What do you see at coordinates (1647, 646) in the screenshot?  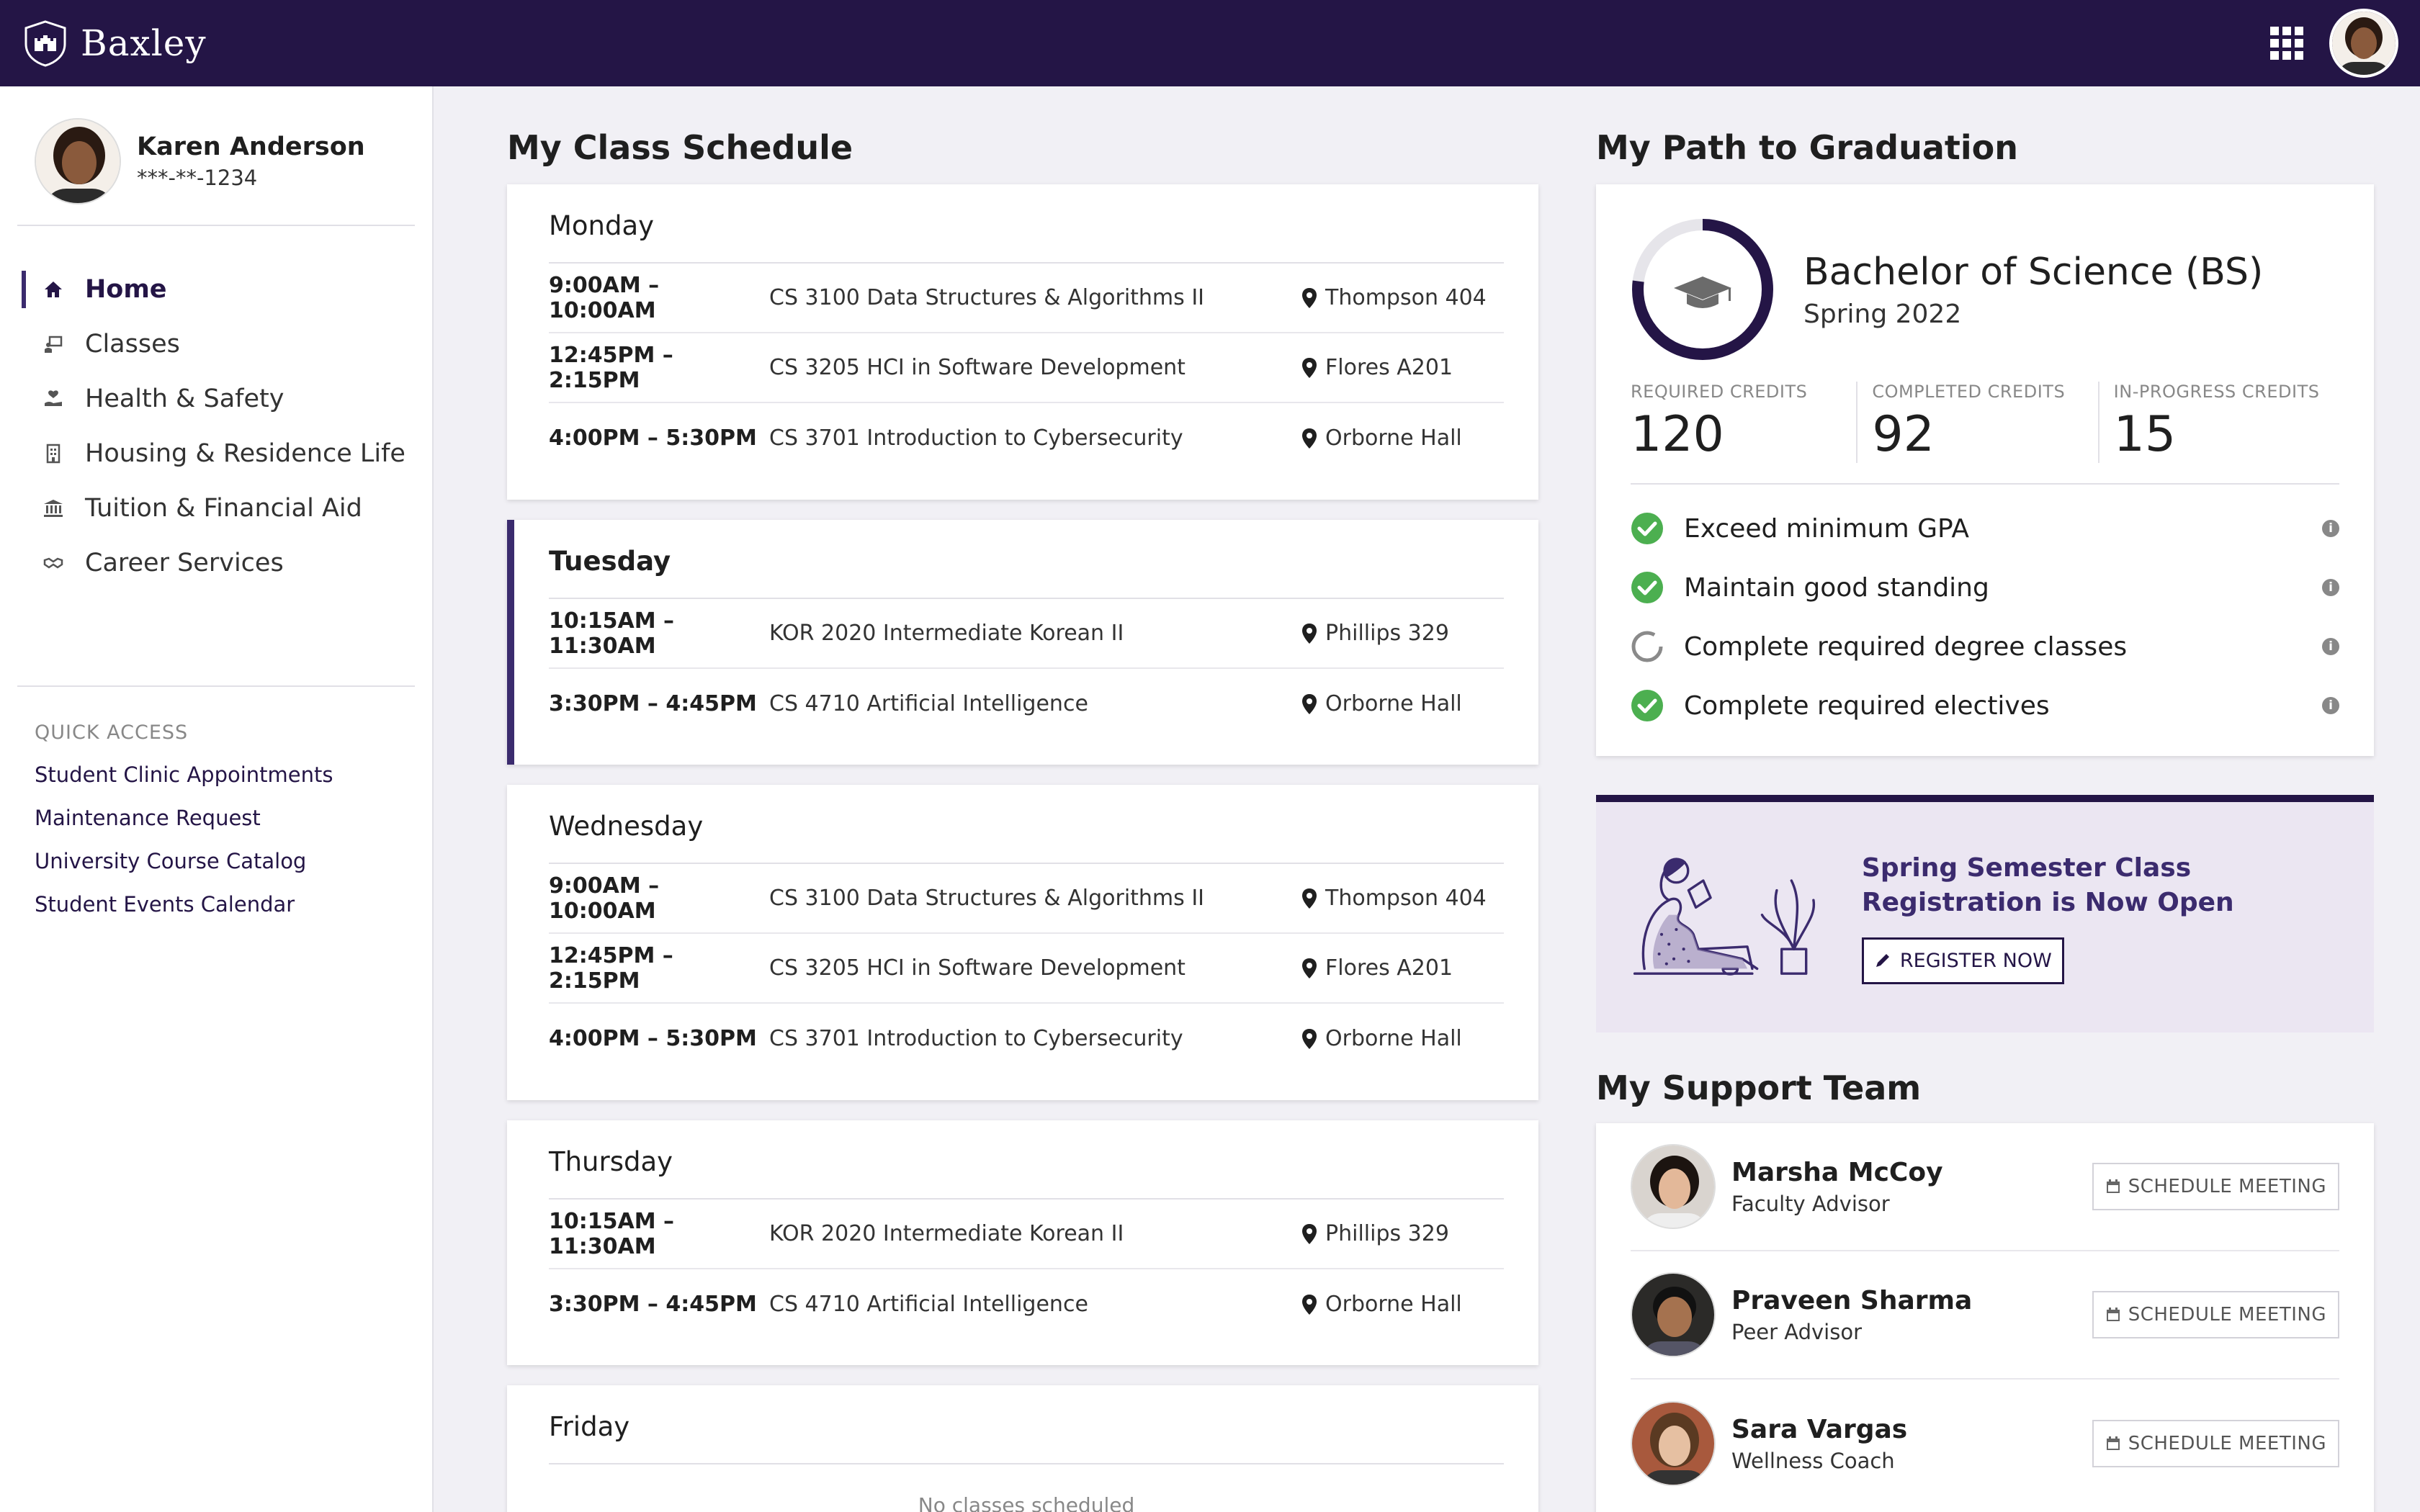 I see `in-progress-circle-icon` at bounding box center [1647, 646].